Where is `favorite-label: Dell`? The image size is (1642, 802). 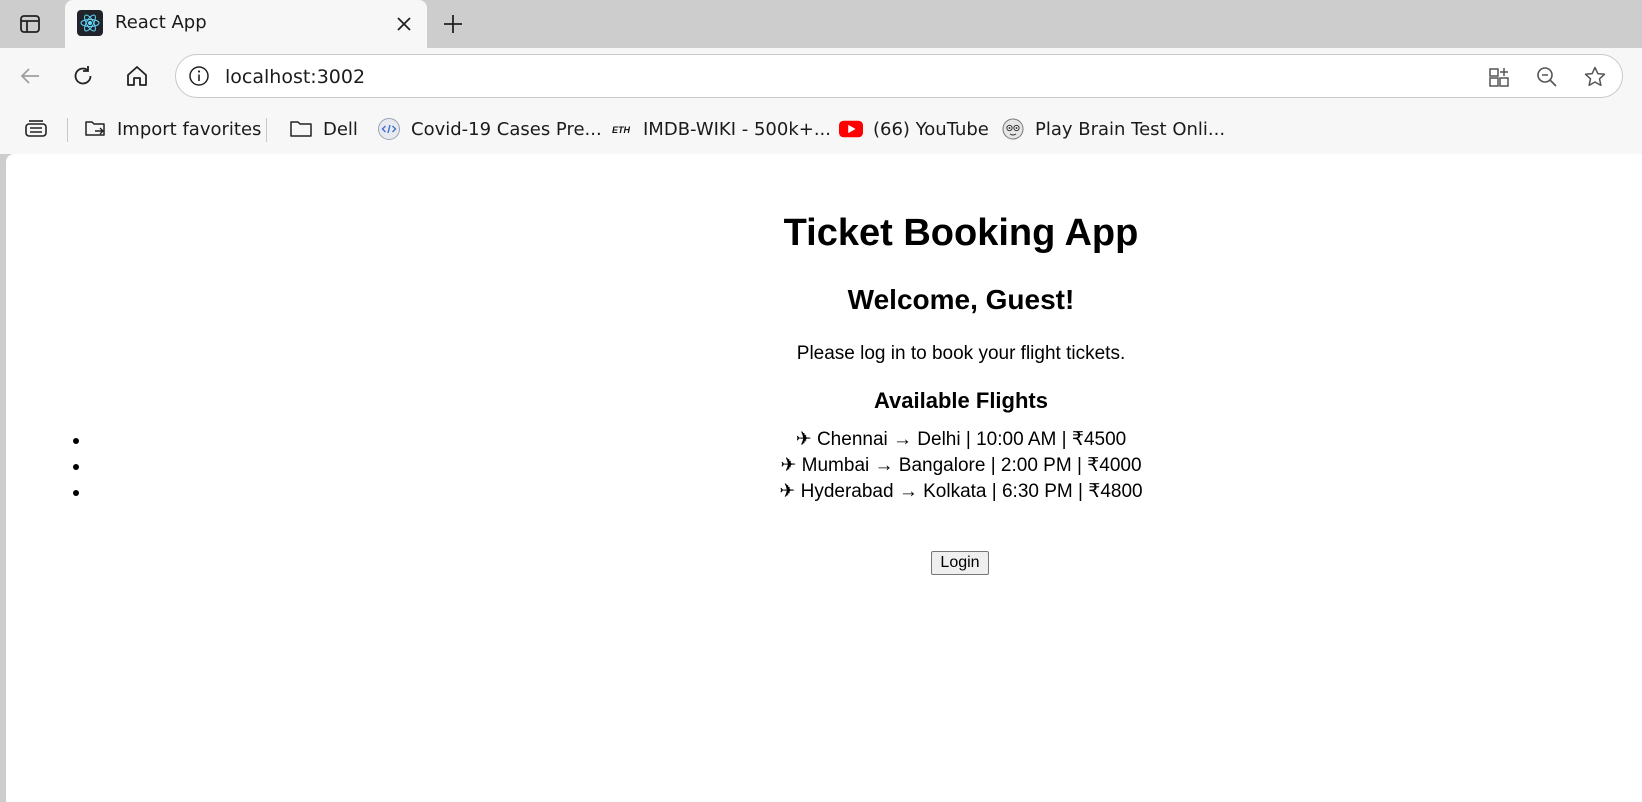 favorite-label: Dell is located at coordinates (340, 129).